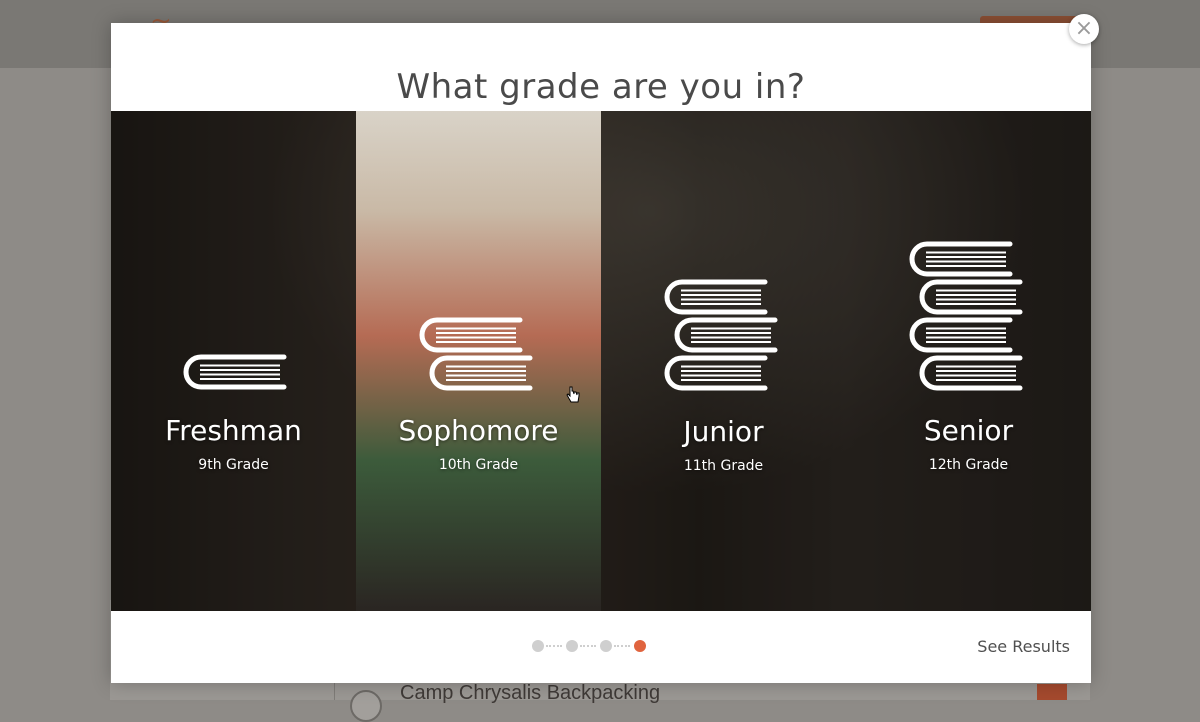 The image size is (1200, 722). I want to click on close-button: ×, so click(1084, 29).